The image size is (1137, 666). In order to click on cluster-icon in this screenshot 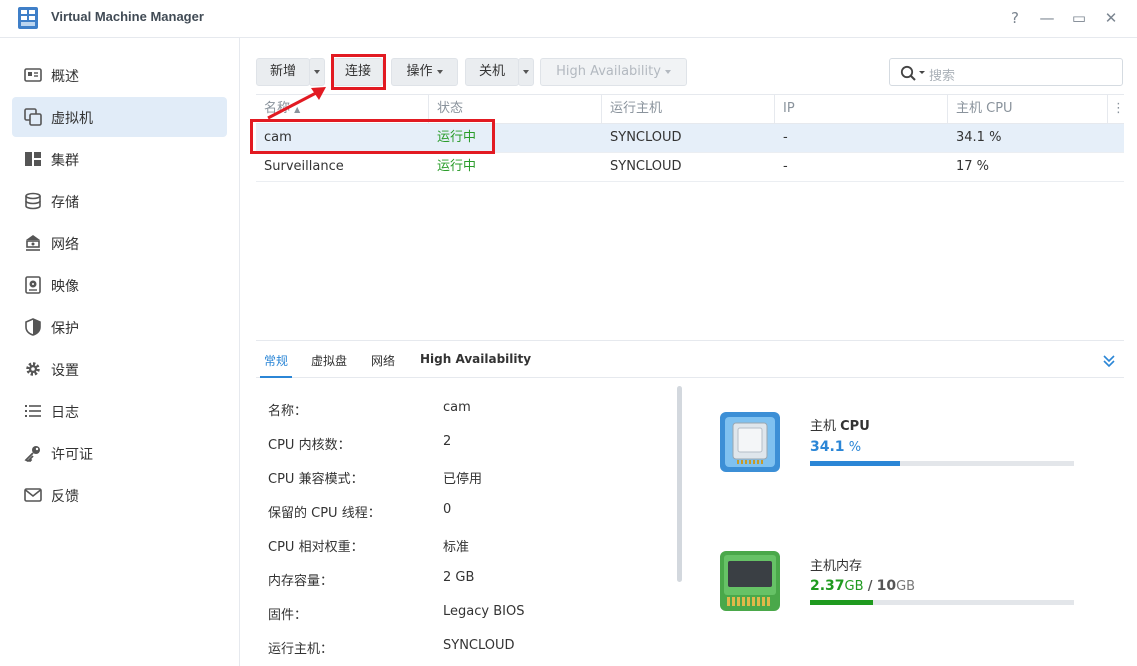, I will do `click(33, 159)`.